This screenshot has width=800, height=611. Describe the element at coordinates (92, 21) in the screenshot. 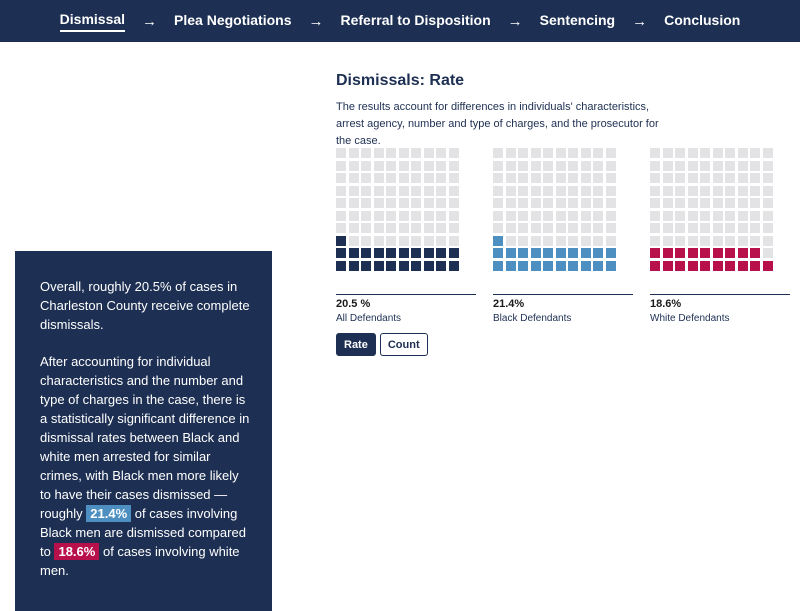

I see `nav-item-dismissal: Dismissal` at that location.